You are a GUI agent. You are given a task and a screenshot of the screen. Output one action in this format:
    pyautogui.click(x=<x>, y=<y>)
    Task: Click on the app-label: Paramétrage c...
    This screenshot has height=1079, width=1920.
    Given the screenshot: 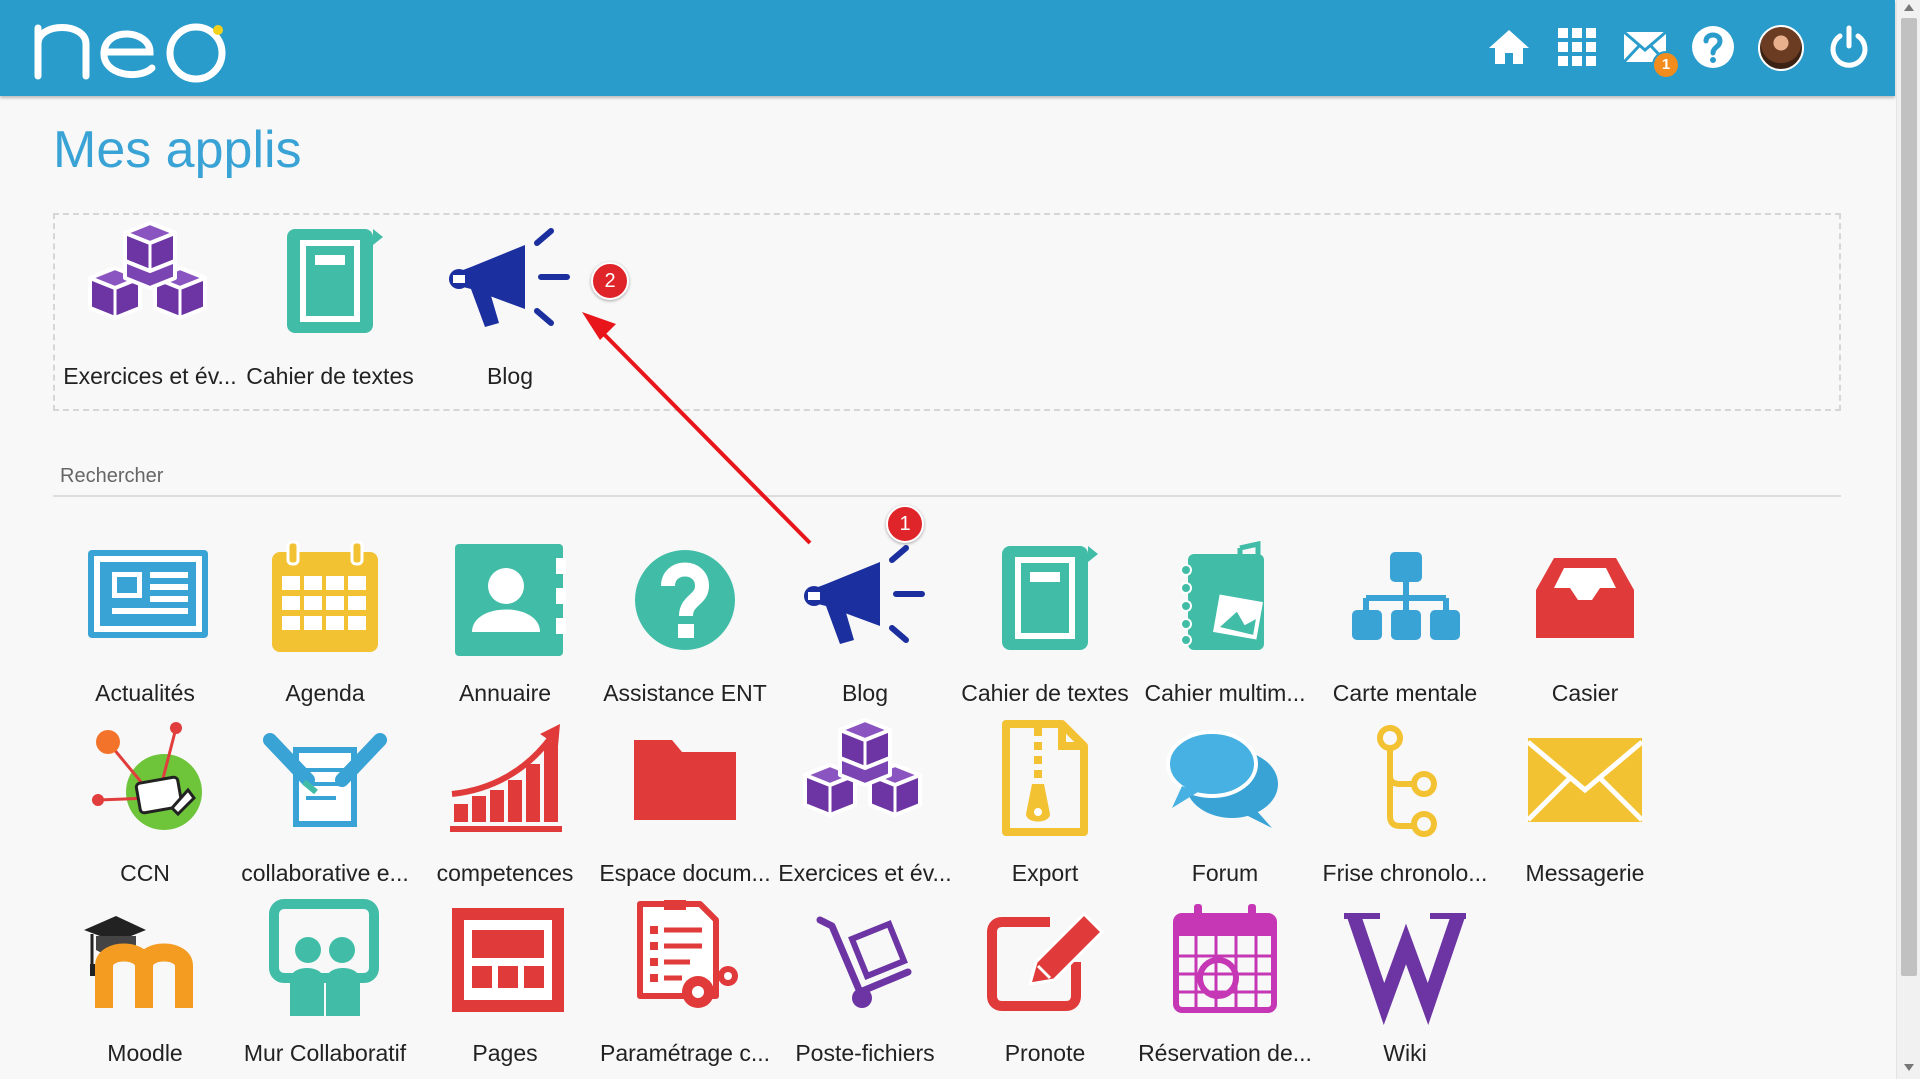 What is the action you would take?
    pyautogui.click(x=685, y=1053)
    